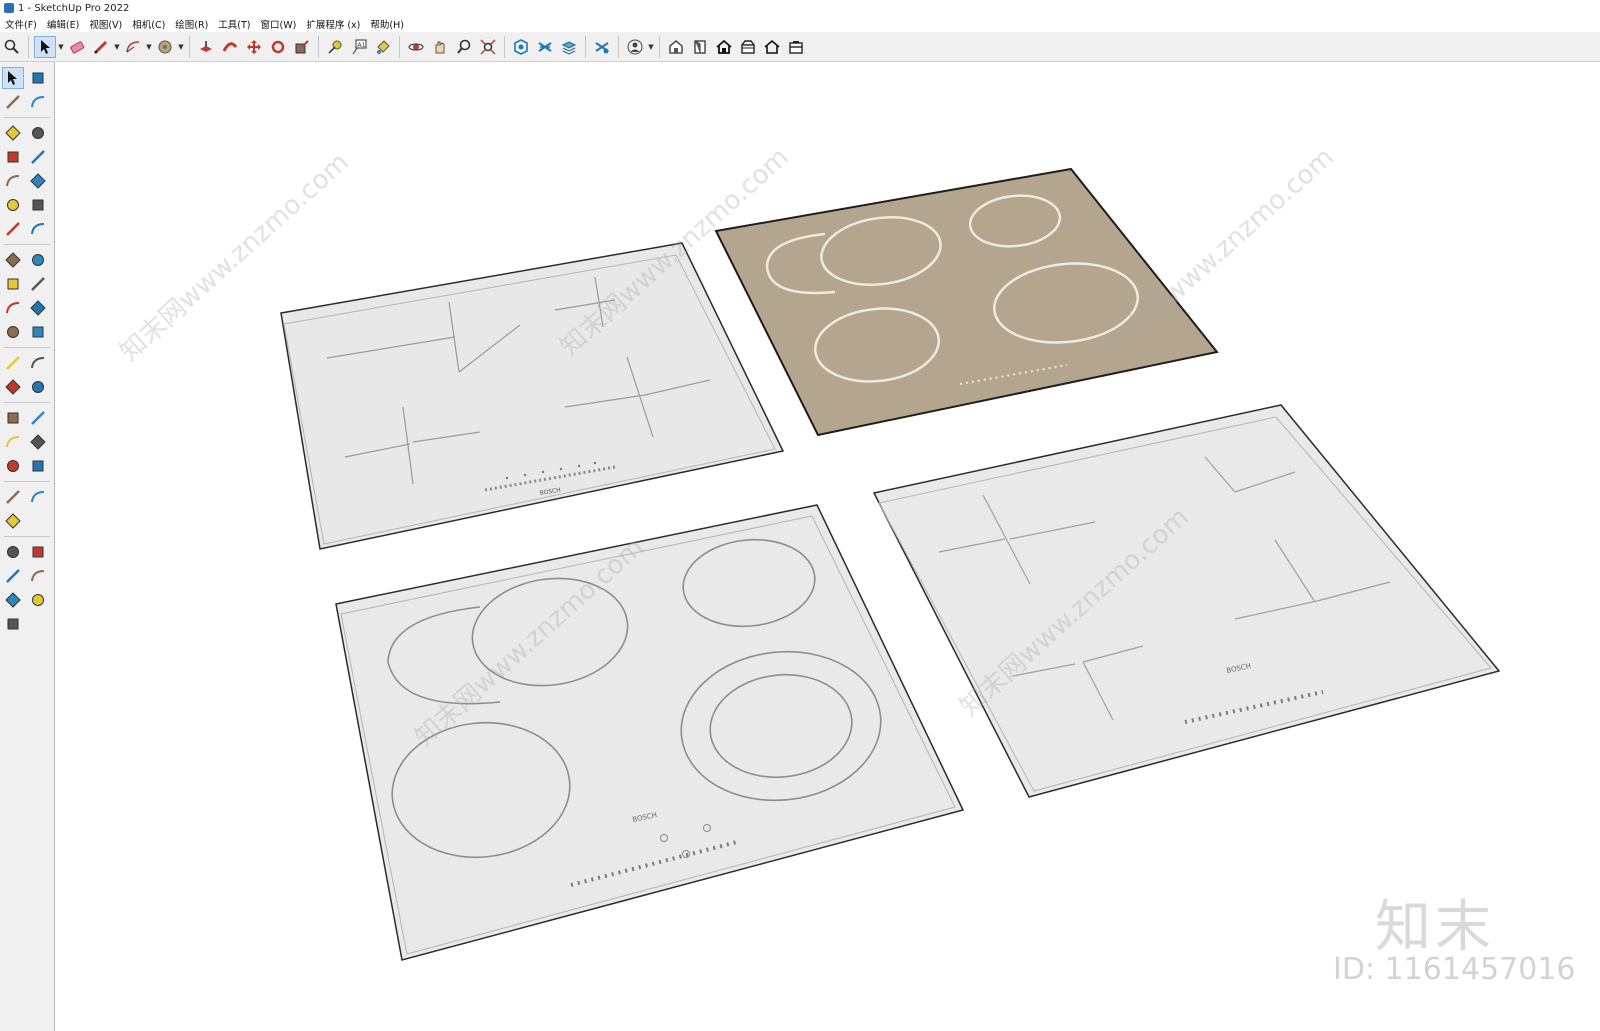  Describe the element at coordinates (191, 24) in the screenshot. I see `menu-draw: 绘图(R)` at that location.